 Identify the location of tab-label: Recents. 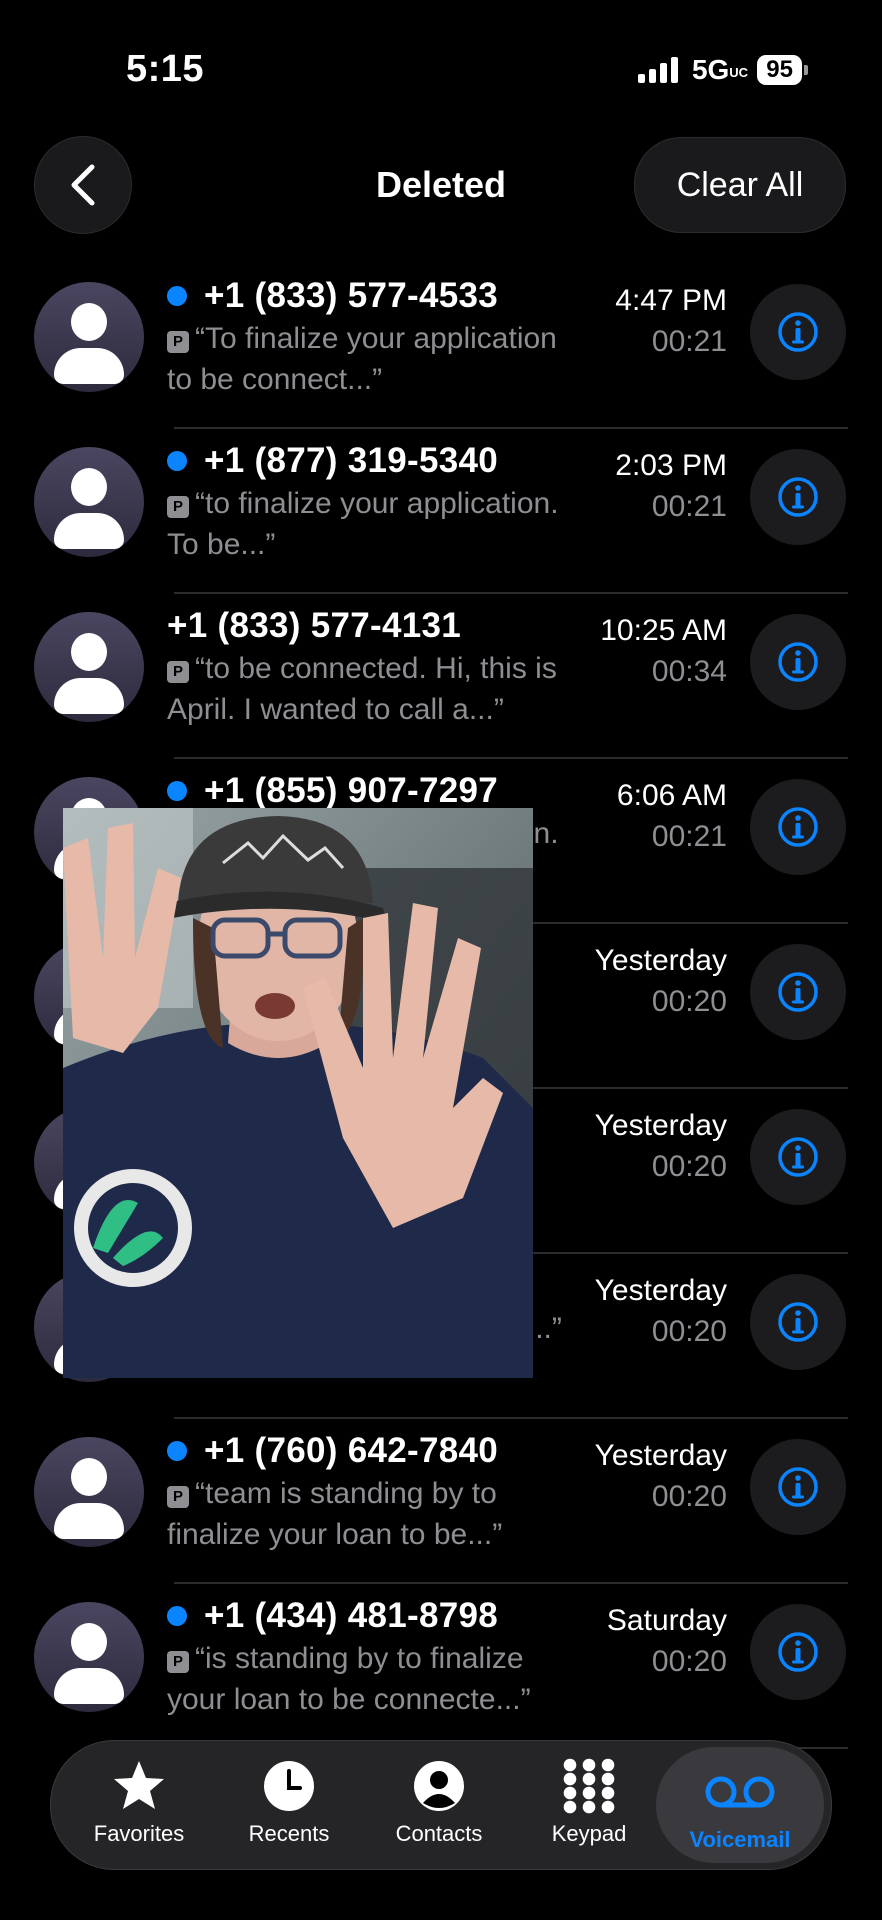
(289, 1833).